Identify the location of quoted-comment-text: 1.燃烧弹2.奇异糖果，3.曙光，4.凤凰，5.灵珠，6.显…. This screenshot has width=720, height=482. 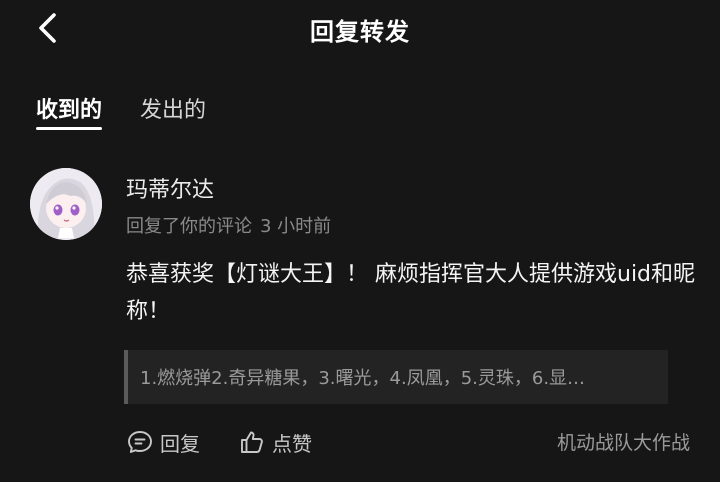
(363, 378).